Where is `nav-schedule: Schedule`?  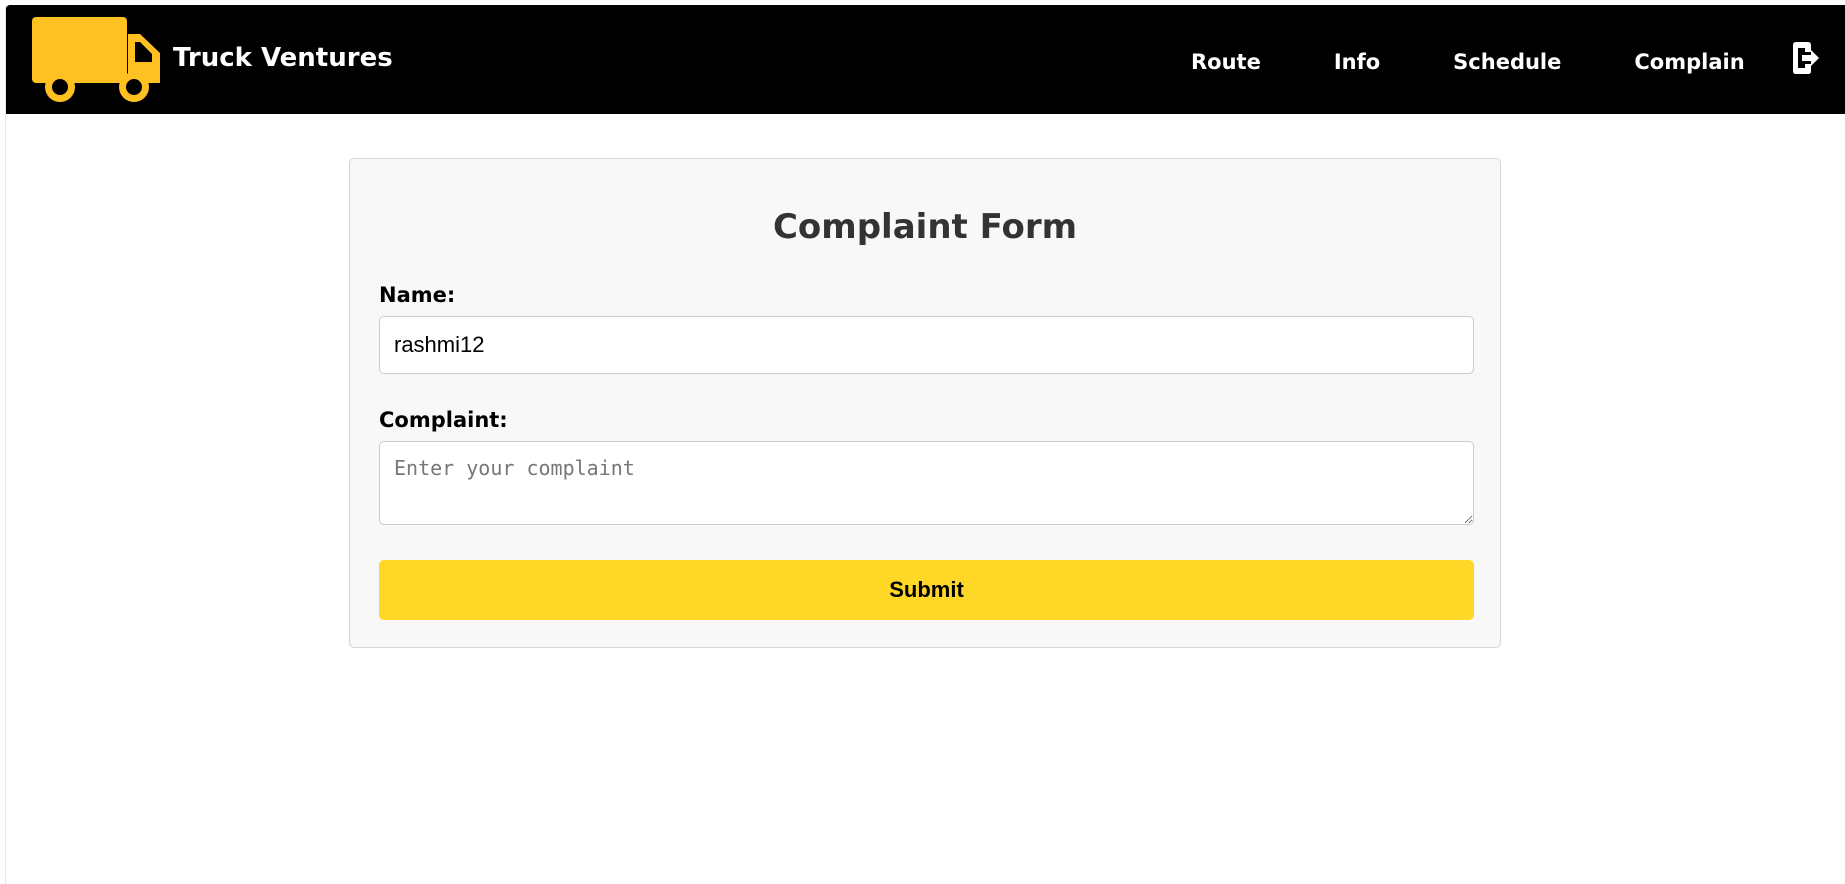
nav-schedule: Schedule is located at coordinates (1507, 62).